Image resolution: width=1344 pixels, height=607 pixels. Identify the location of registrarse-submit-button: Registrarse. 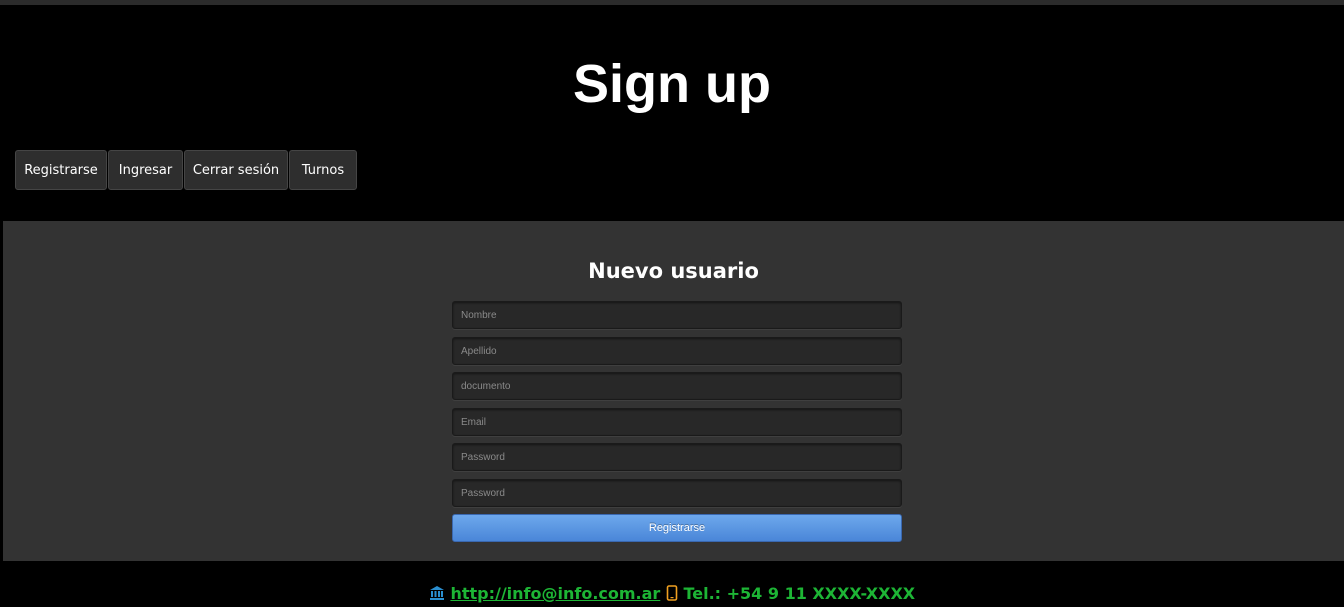
(677, 528).